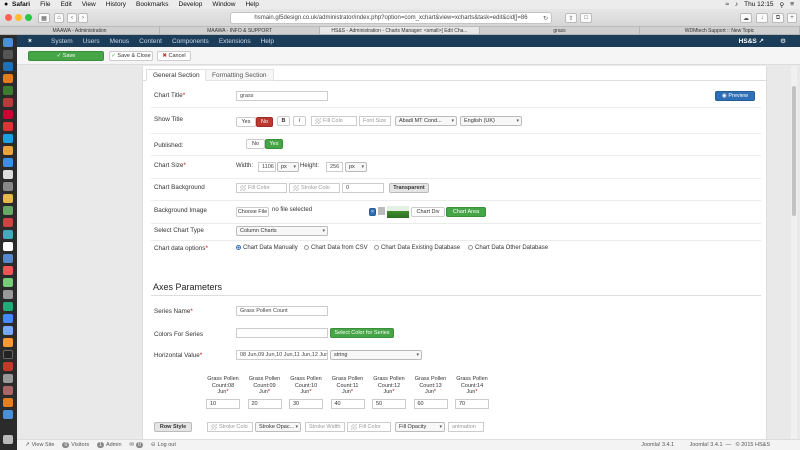 The image size is (800, 450). Describe the element at coordinates (283, 121) in the screenshot. I see `bold-button: B` at that location.